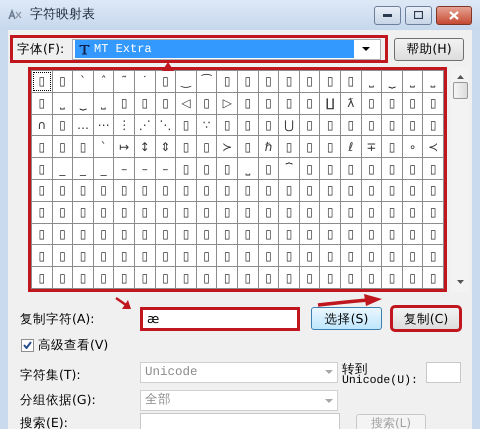  I want to click on help-button: 帮助(H), so click(429, 49).